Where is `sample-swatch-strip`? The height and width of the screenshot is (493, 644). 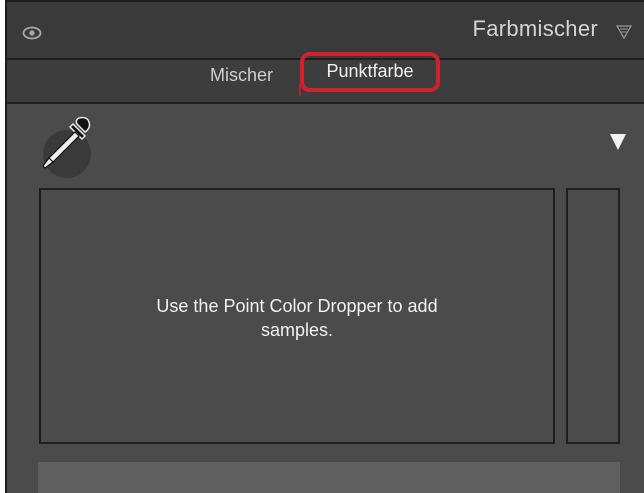 sample-swatch-strip is located at coordinates (593, 316).